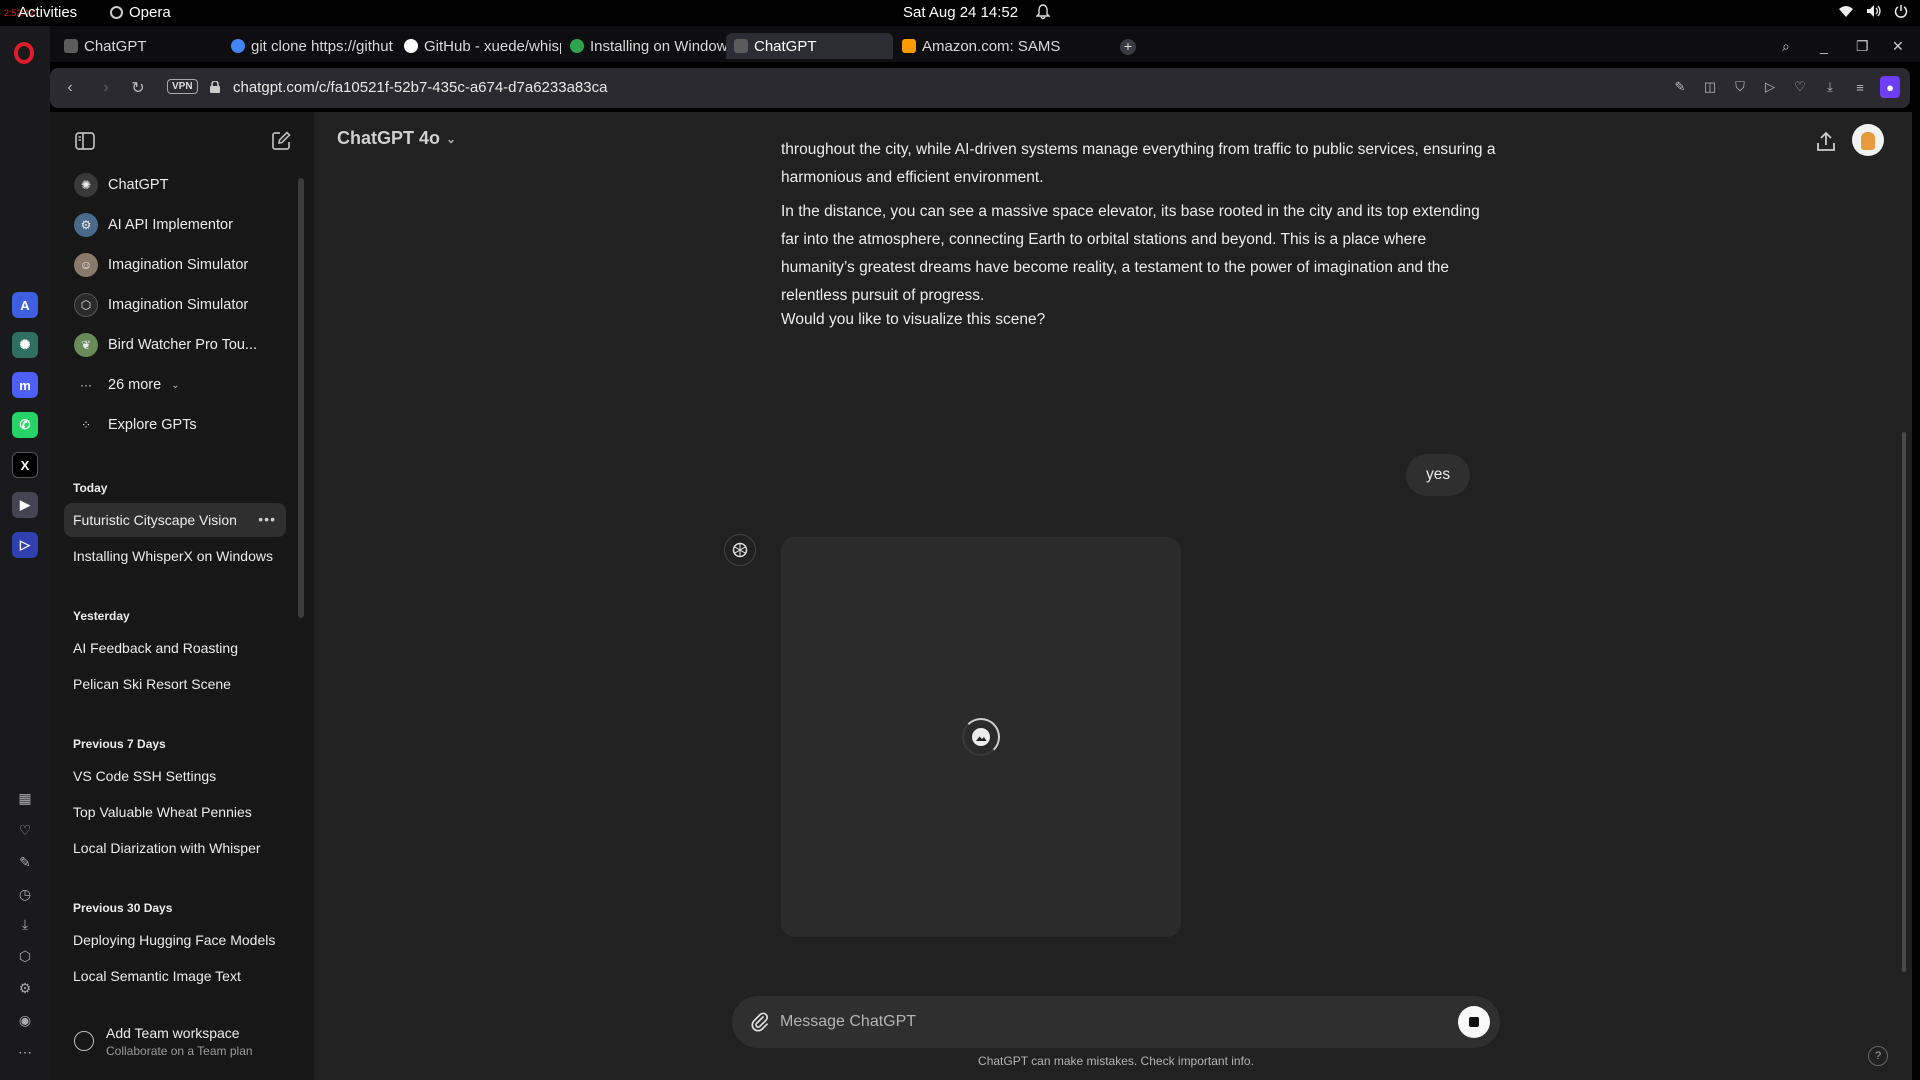 The image size is (1920, 1080). I want to click on power-icon, so click(1901, 11).